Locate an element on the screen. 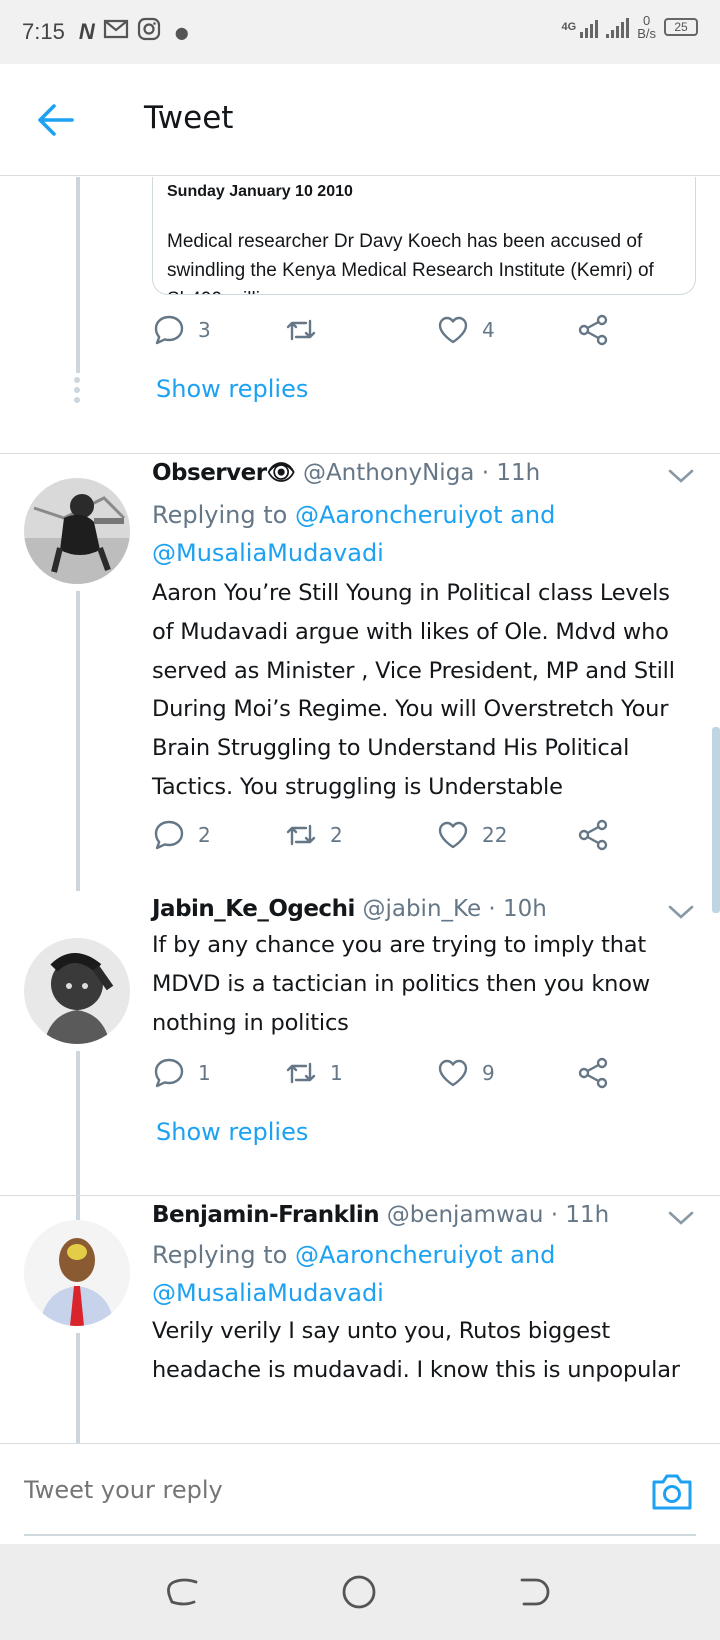 Image resolution: width=720 pixels, height=1640 pixels. reply-button: 3 is located at coordinates (181, 330).